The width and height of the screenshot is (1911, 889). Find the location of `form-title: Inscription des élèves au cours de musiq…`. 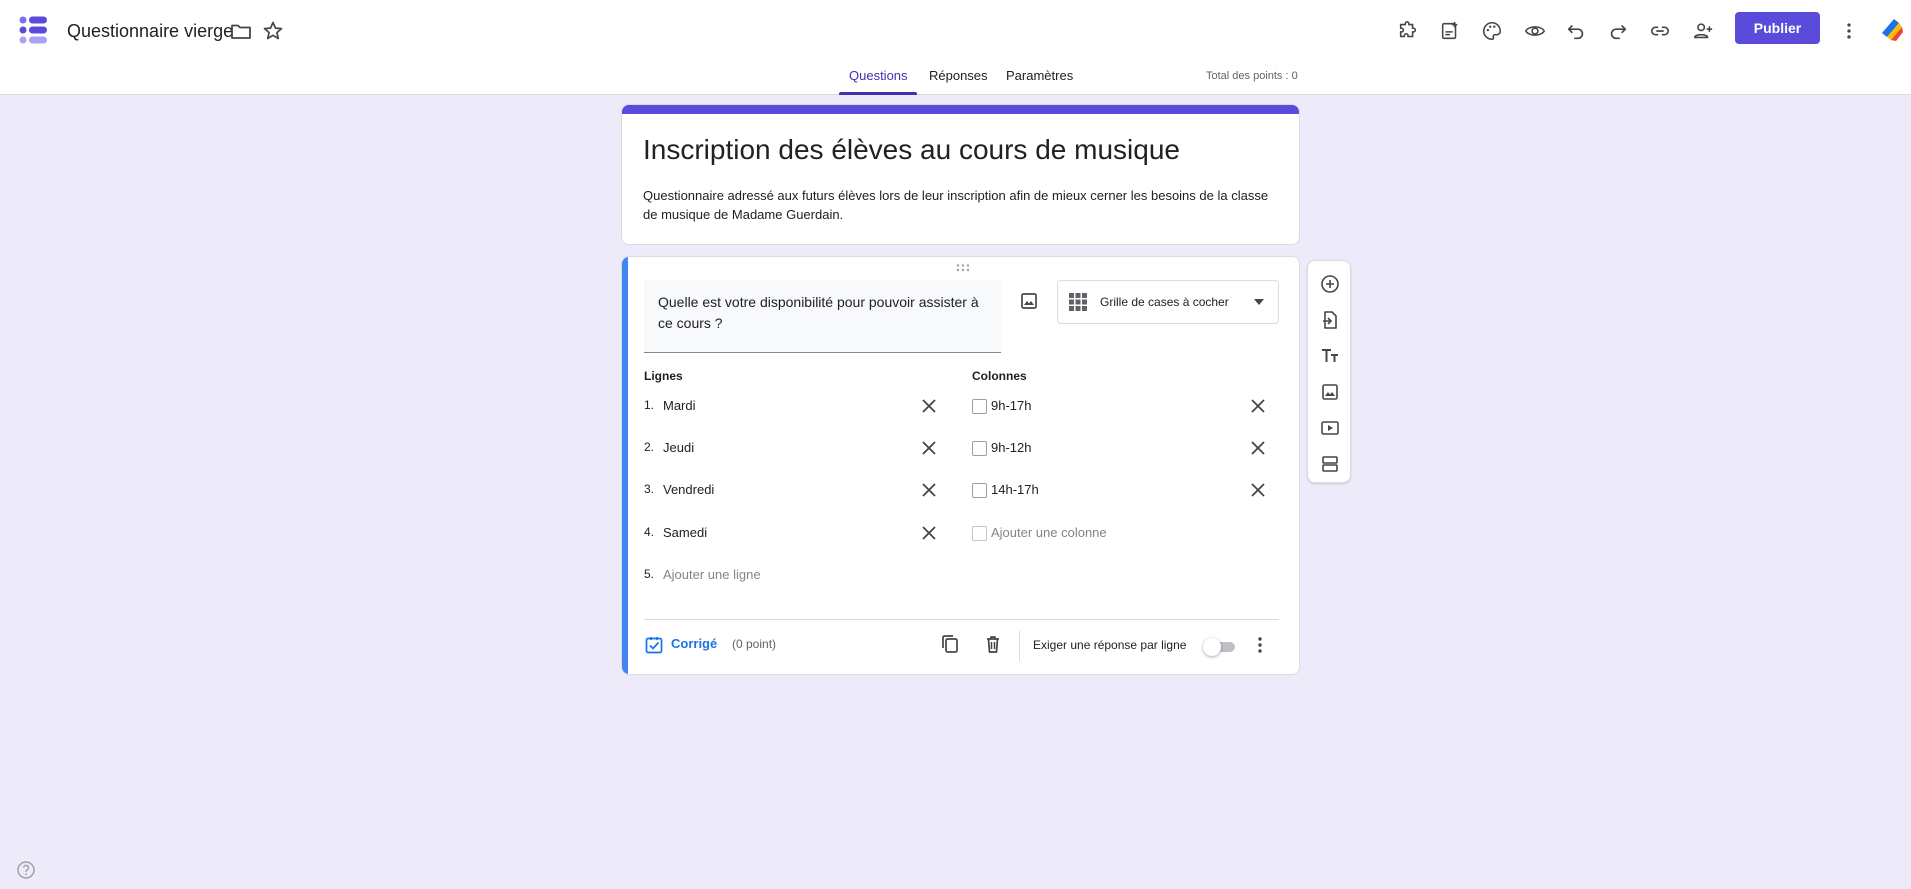

form-title: Inscription des élèves au cours de musiq… is located at coordinates (911, 150).